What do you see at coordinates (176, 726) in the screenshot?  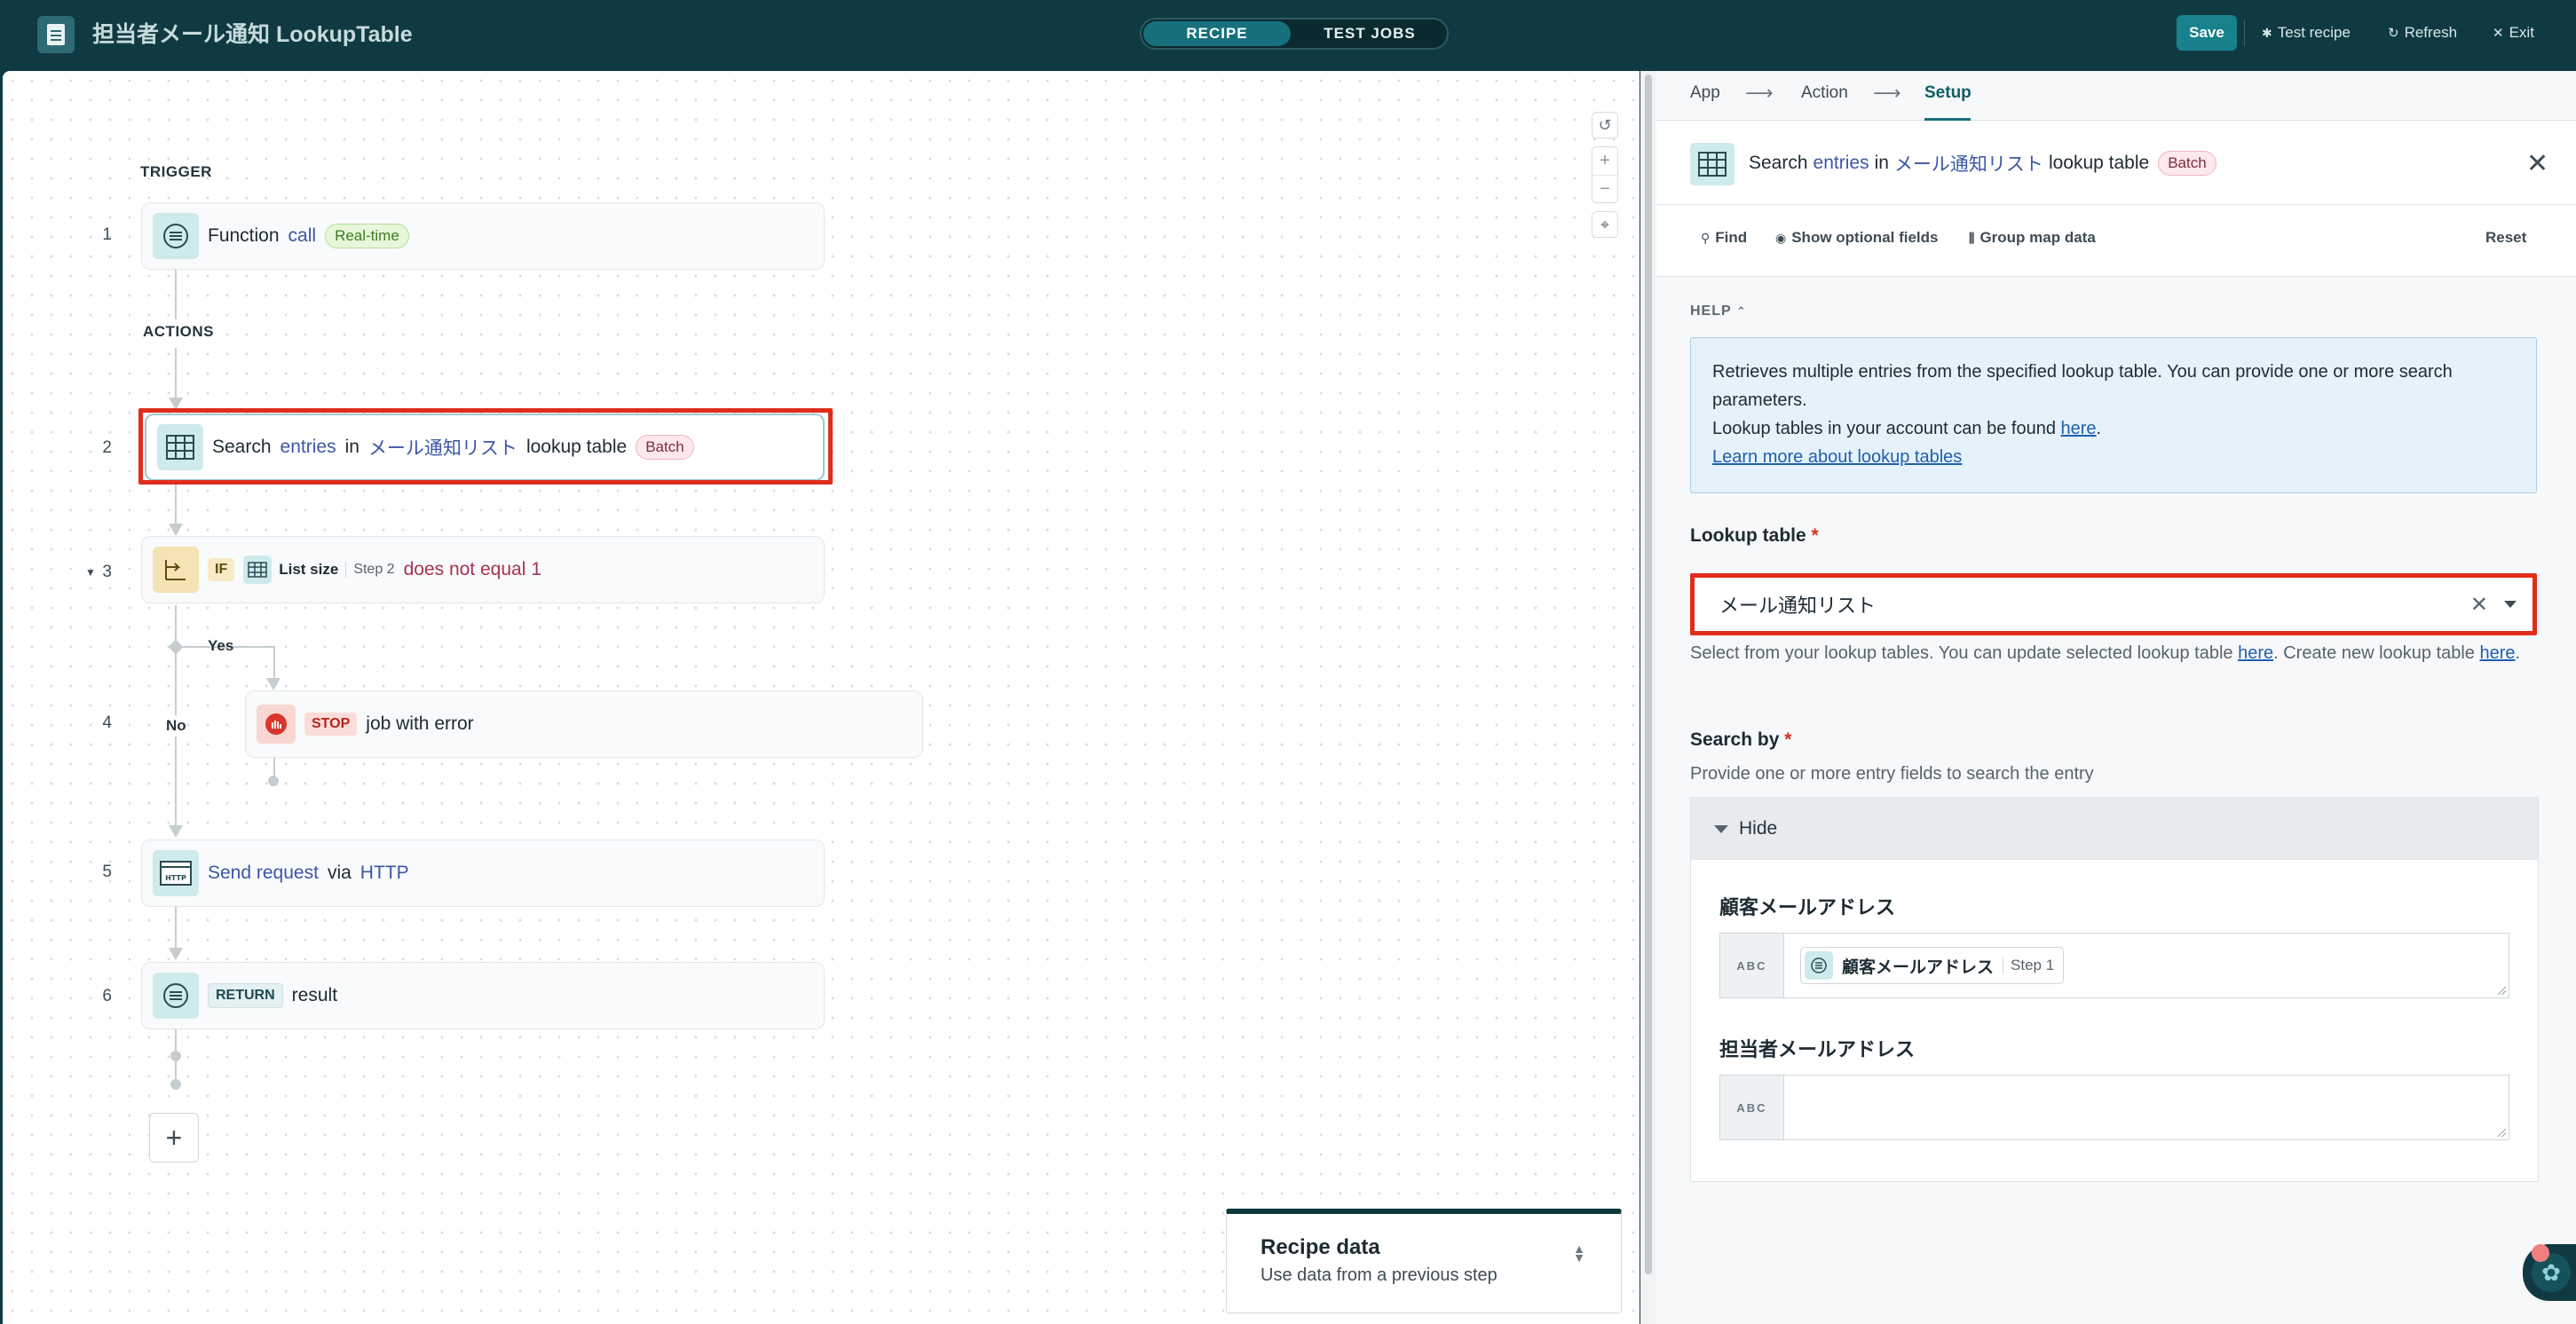 I see `branch-no-label: No` at bounding box center [176, 726].